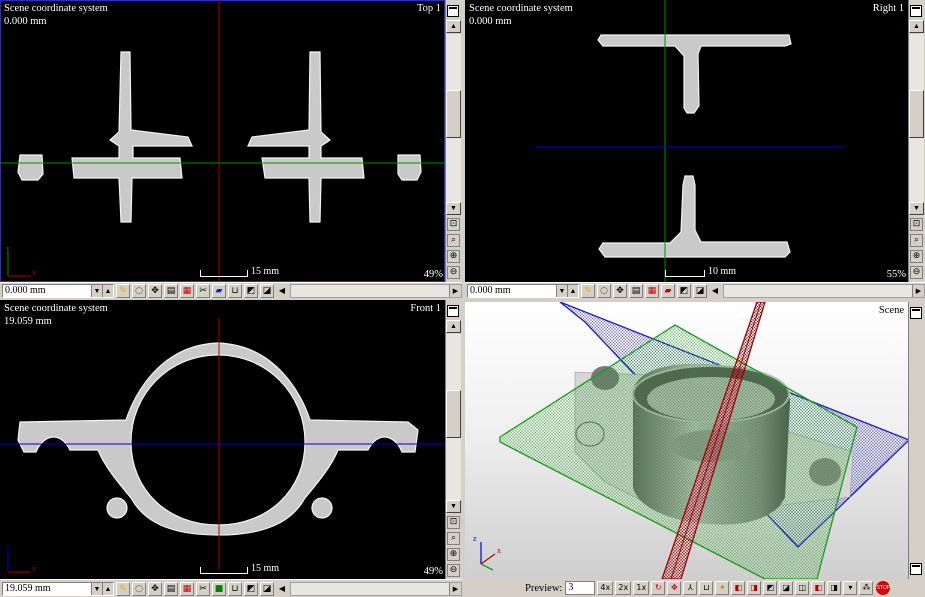 The image size is (925, 597). Describe the element at coordinates (700, 271) in the screenshot. I see `scale-bar: 10 mm` at that location.